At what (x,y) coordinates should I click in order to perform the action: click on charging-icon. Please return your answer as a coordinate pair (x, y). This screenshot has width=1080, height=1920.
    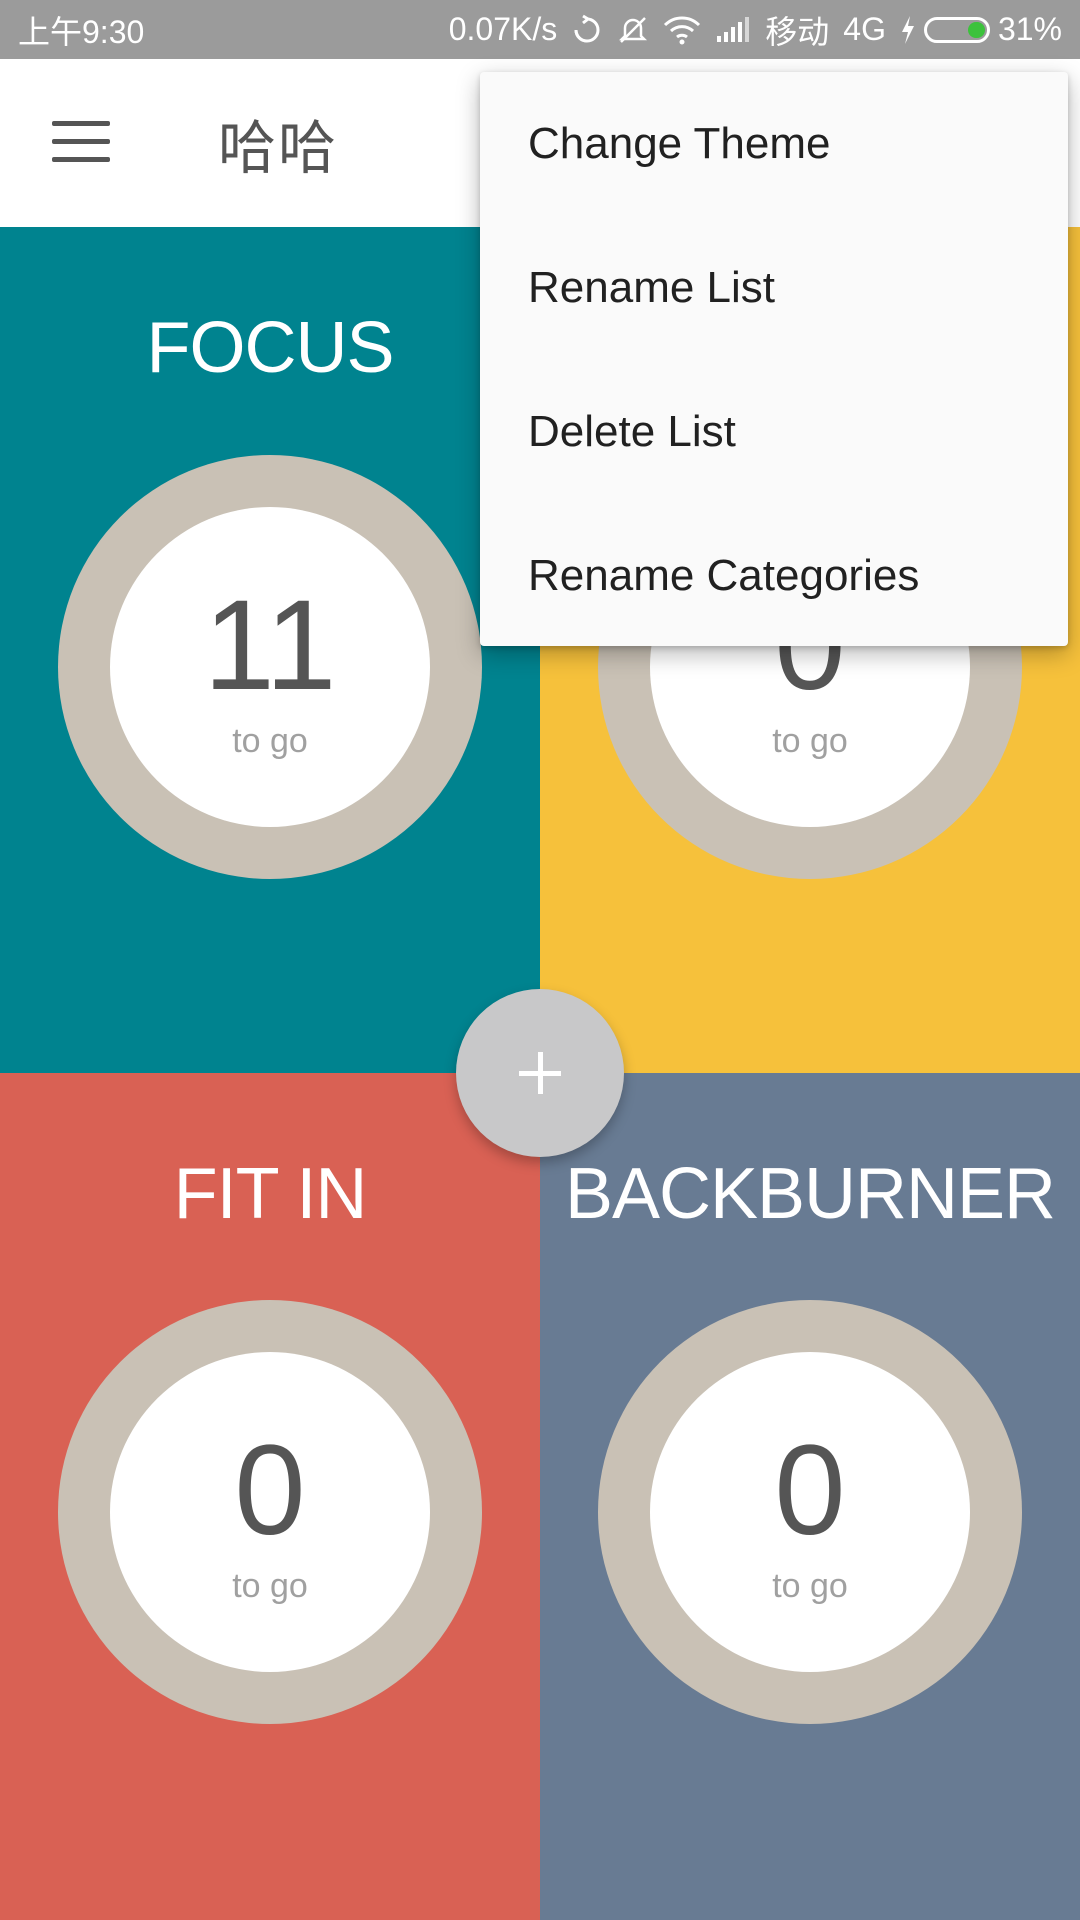
    Looking at the image, I should click on (908, 30).